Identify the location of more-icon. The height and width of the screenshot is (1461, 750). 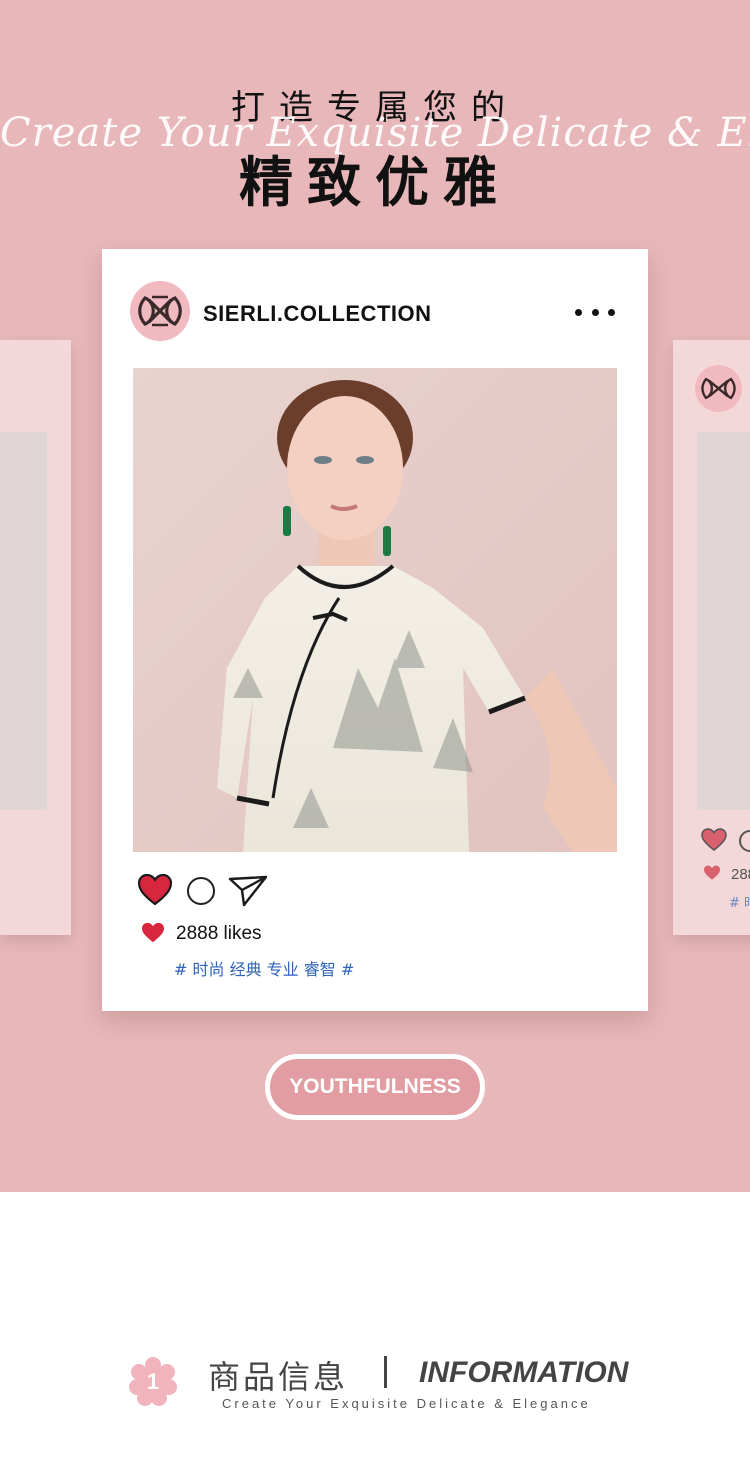
(595, 312).